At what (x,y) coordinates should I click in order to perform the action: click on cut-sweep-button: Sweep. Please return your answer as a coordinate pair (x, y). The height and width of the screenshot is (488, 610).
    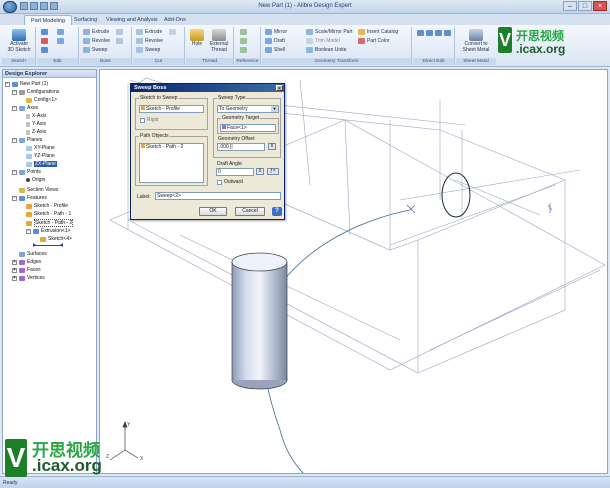
    Looking at the image, I should click on (148, 50).